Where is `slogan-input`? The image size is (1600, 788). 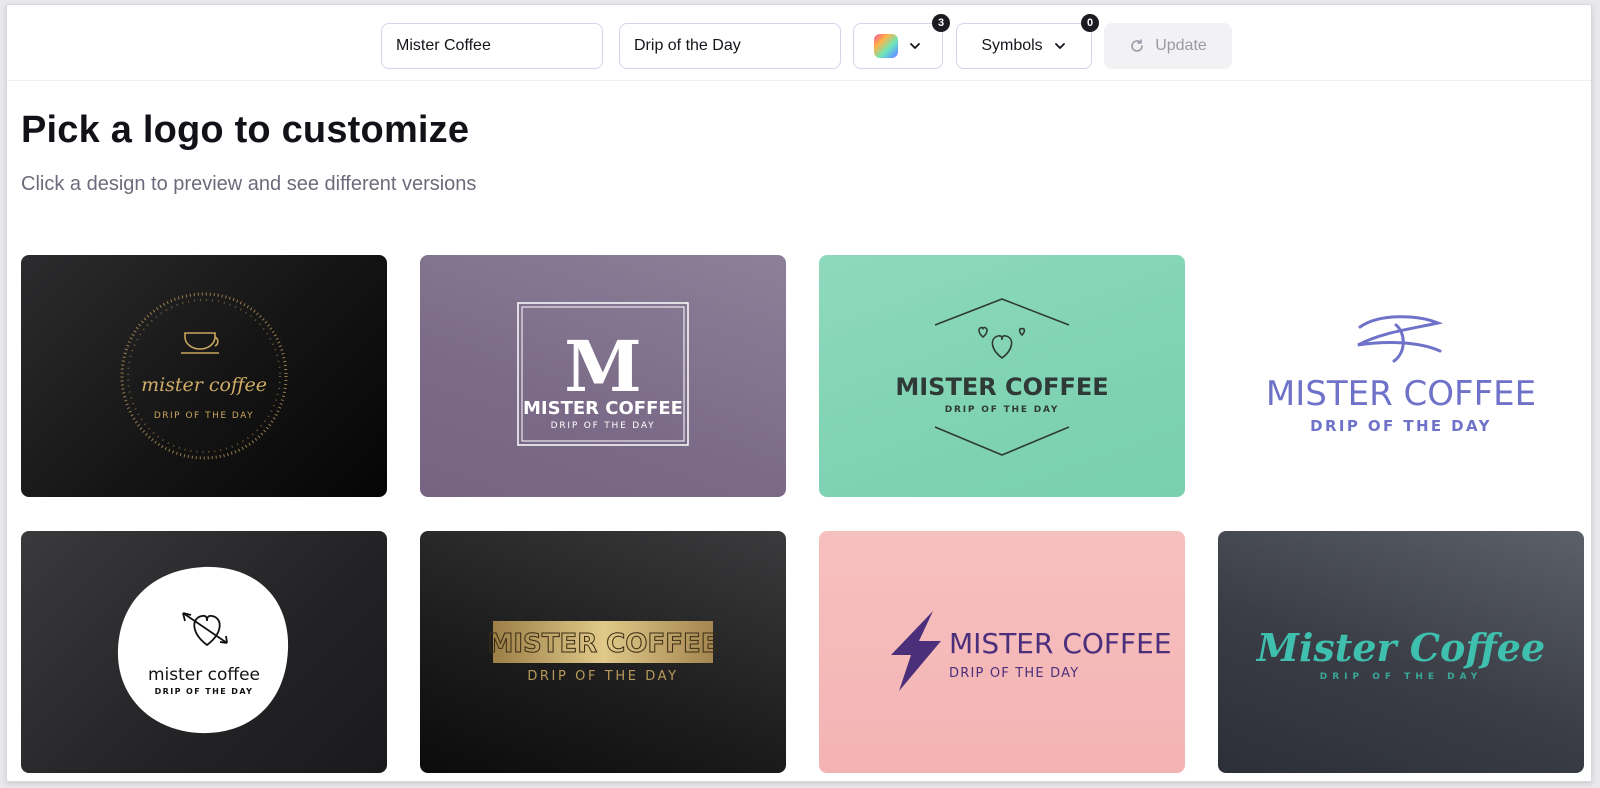 slogan-input is located at coordinates (730, 46).